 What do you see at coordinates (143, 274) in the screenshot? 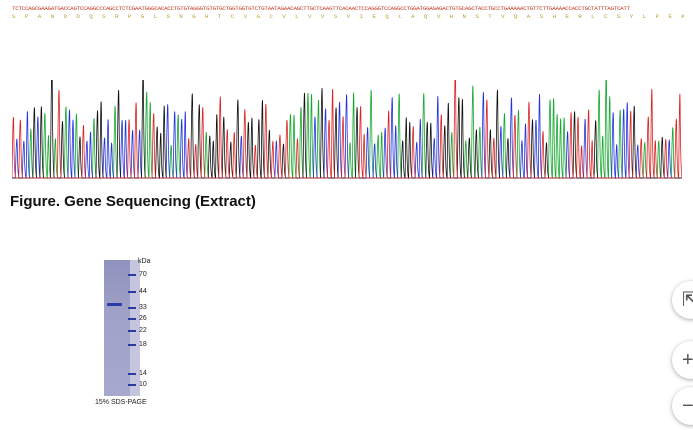
I see `marker-label: 70` at bounding box center [143, 274].